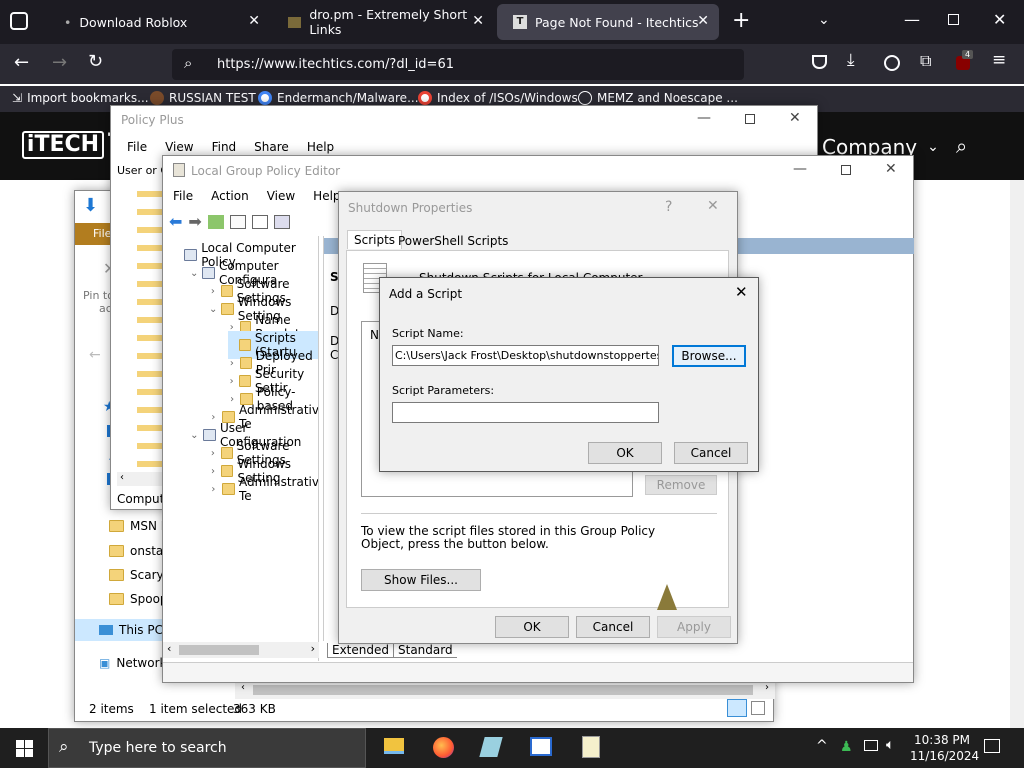  I want to click on tree-item: › Administrative Te, so click(263, 489).